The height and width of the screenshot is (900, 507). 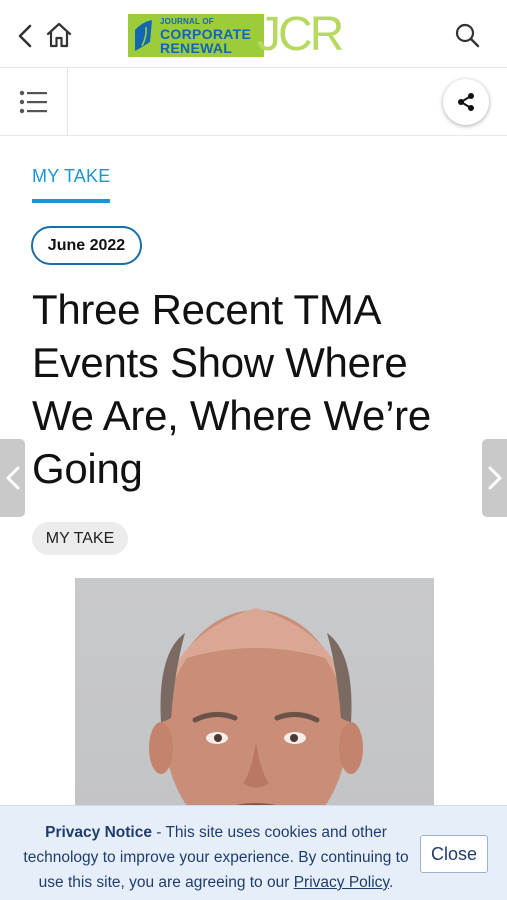 What do you see at coordinates (98, 832) in the screenshot?
I see `privacy-notice-title: Privacy Notice` at bounding box center [98, 832].